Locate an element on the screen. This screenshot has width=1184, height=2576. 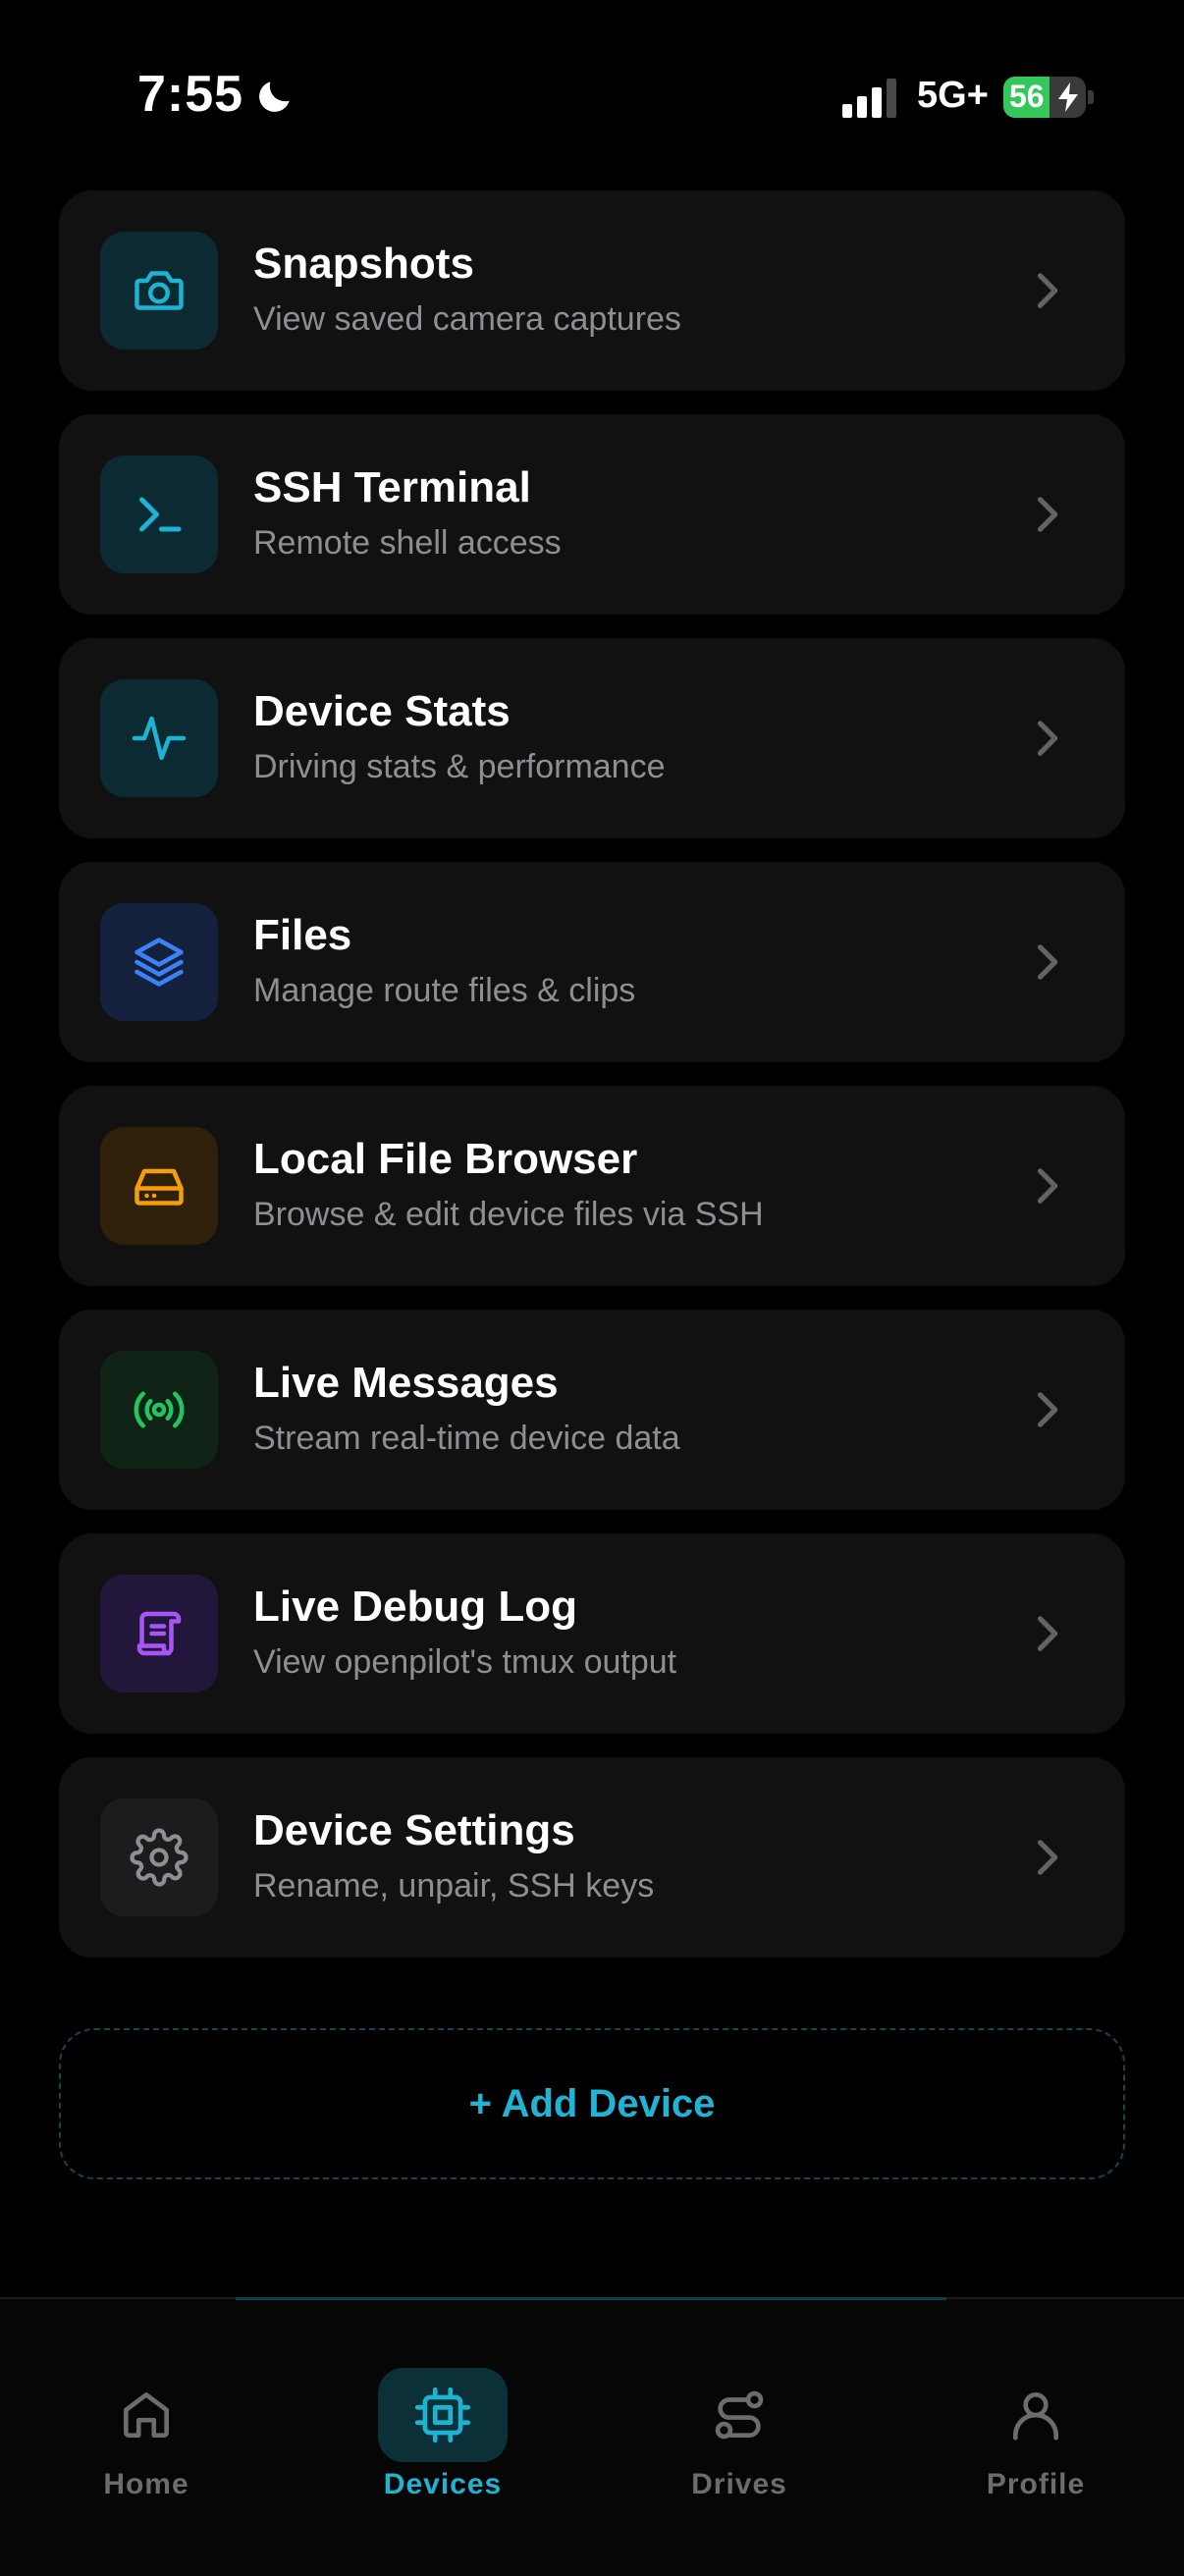
menu-item-subtitle: View saved camera captures is located at coordinates (467, 319).